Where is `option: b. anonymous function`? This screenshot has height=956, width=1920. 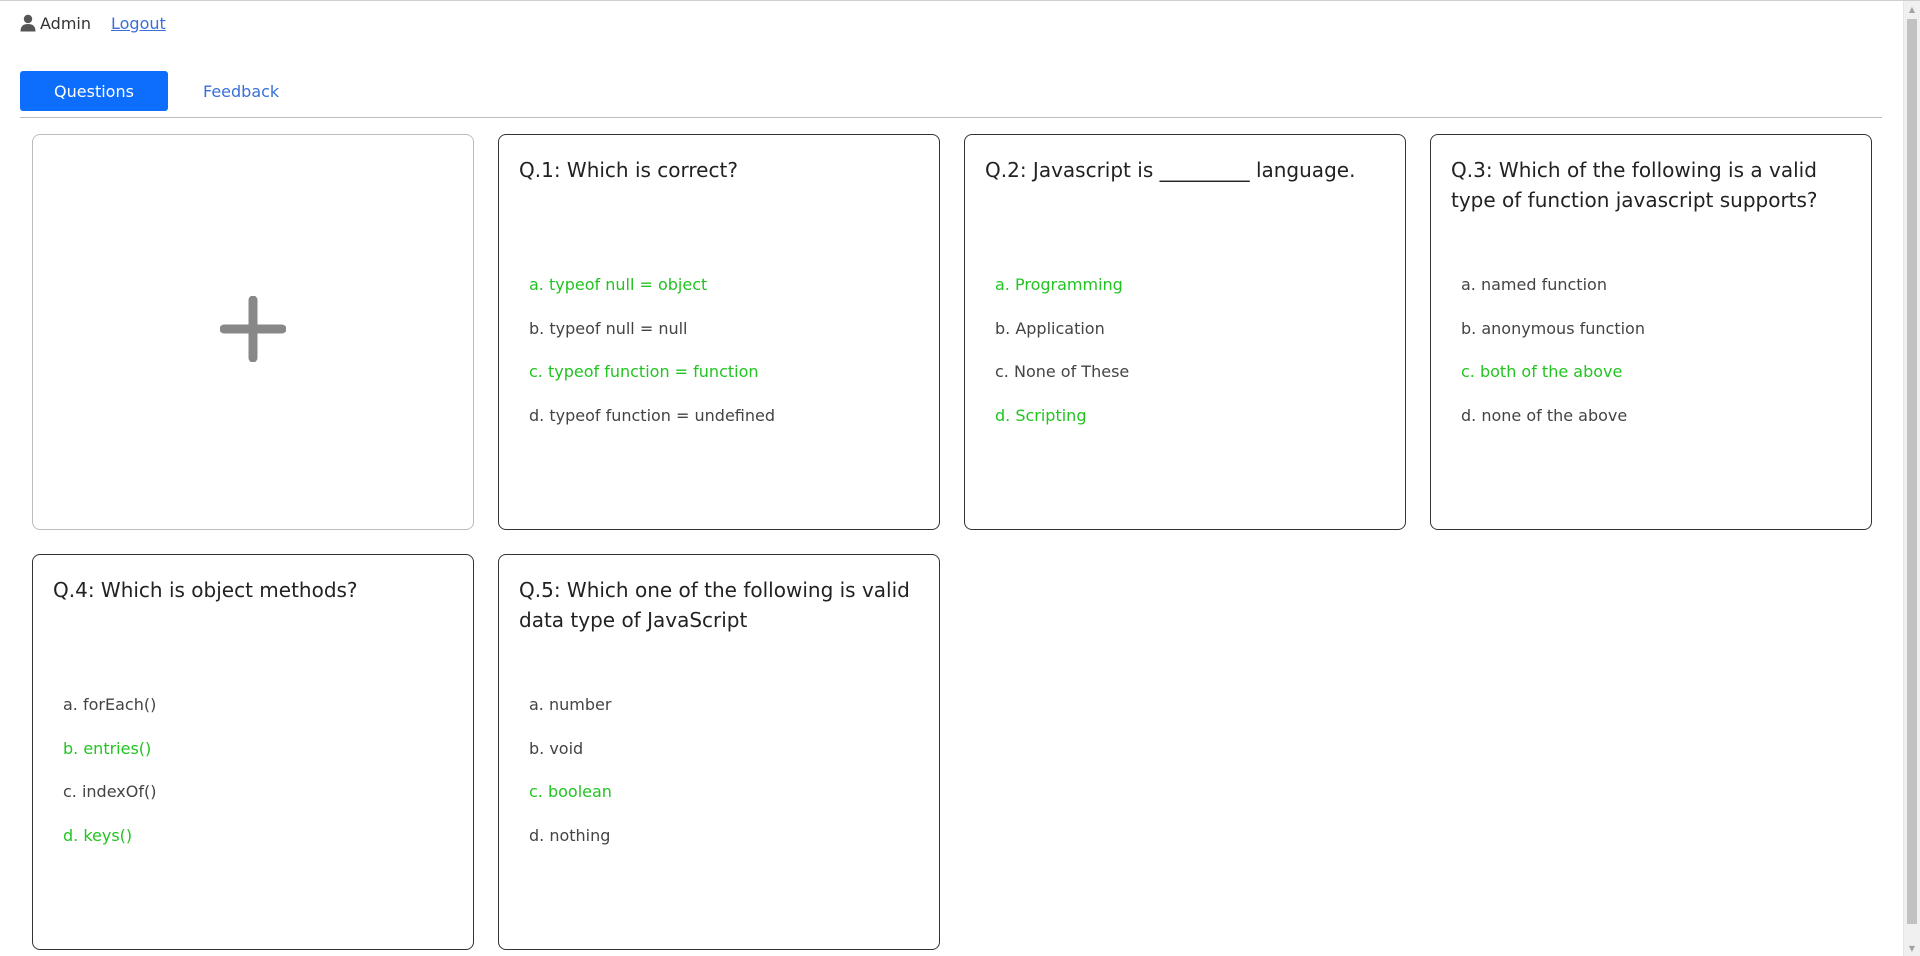 option: b. anonymous function is located at coordinates (1553, 328).